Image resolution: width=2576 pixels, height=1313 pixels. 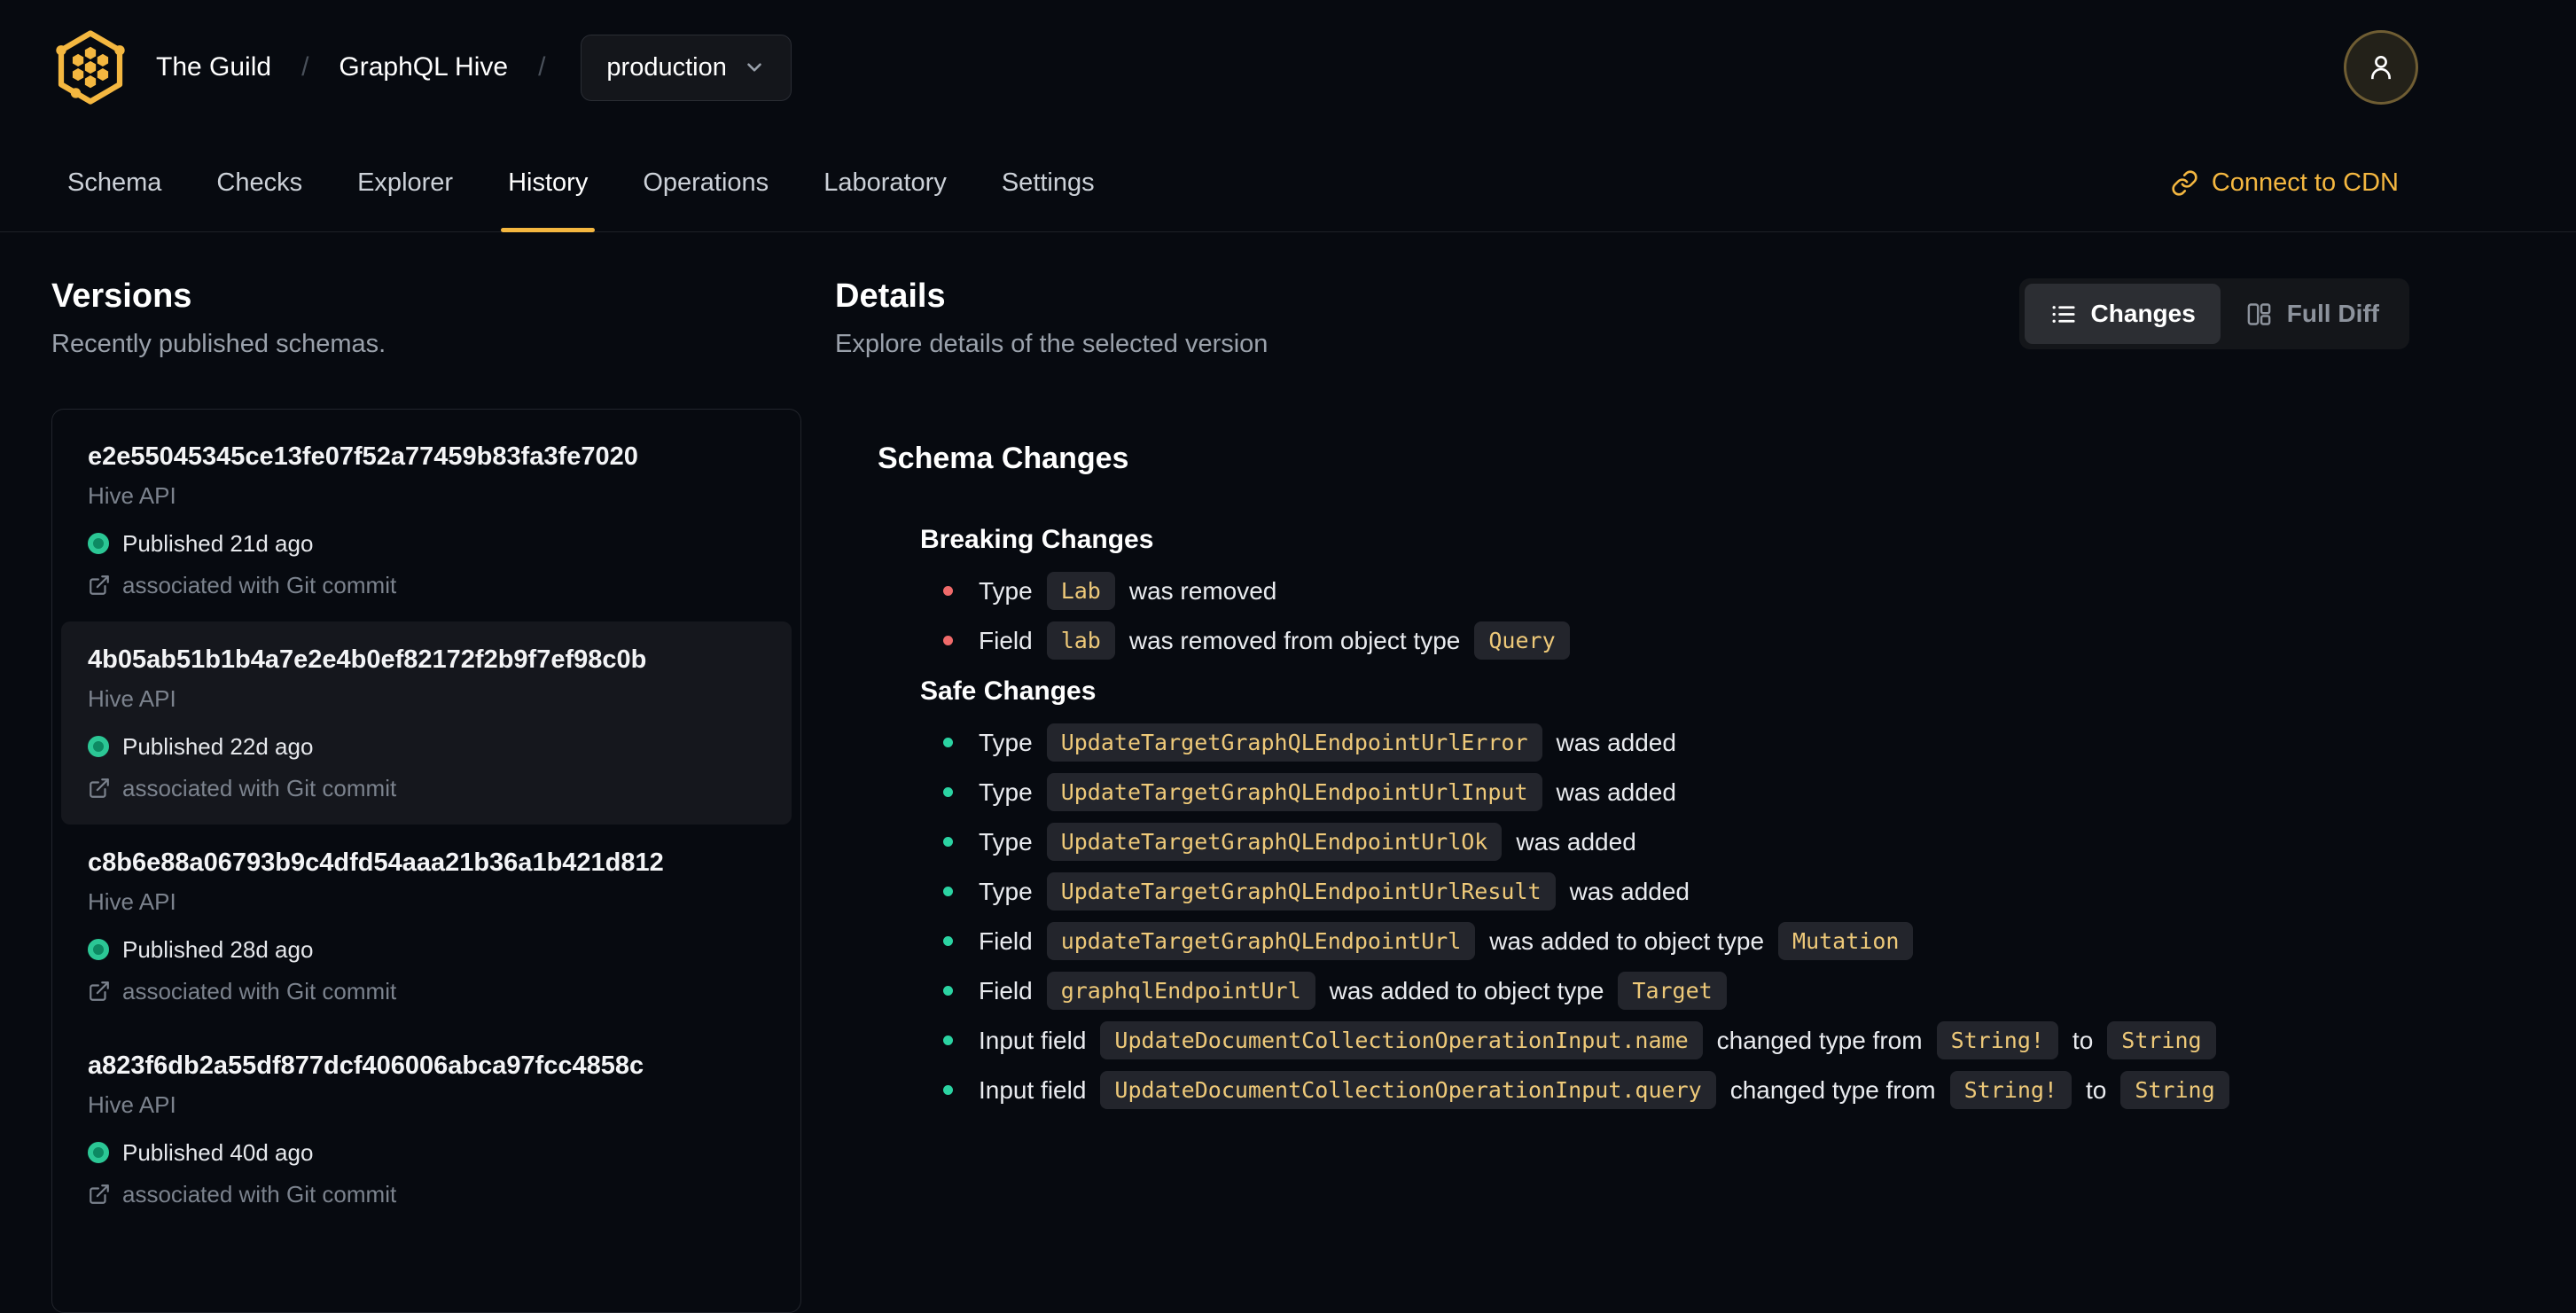 I want to click on tab-label: Operations, so click(x=706, y=182).